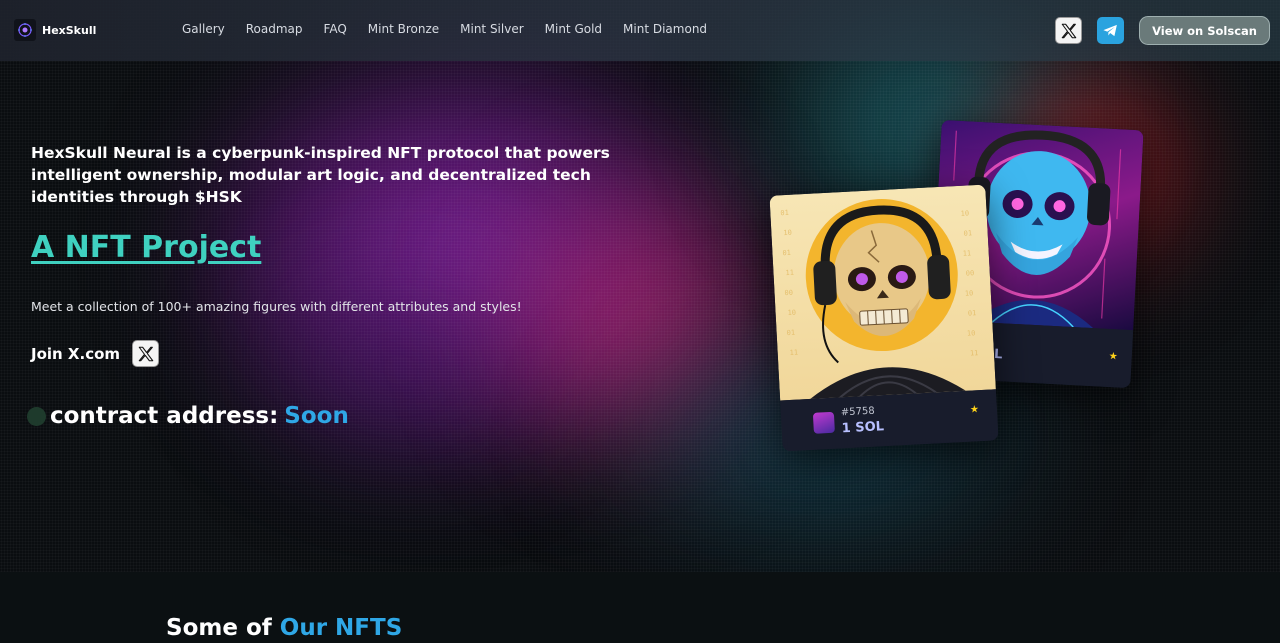 The image size is (1280, 643). What do you see at coordinates (321, 353) in the screenshot?
I see `join-x-row: Join X.com` at bounding box center [321, 353].